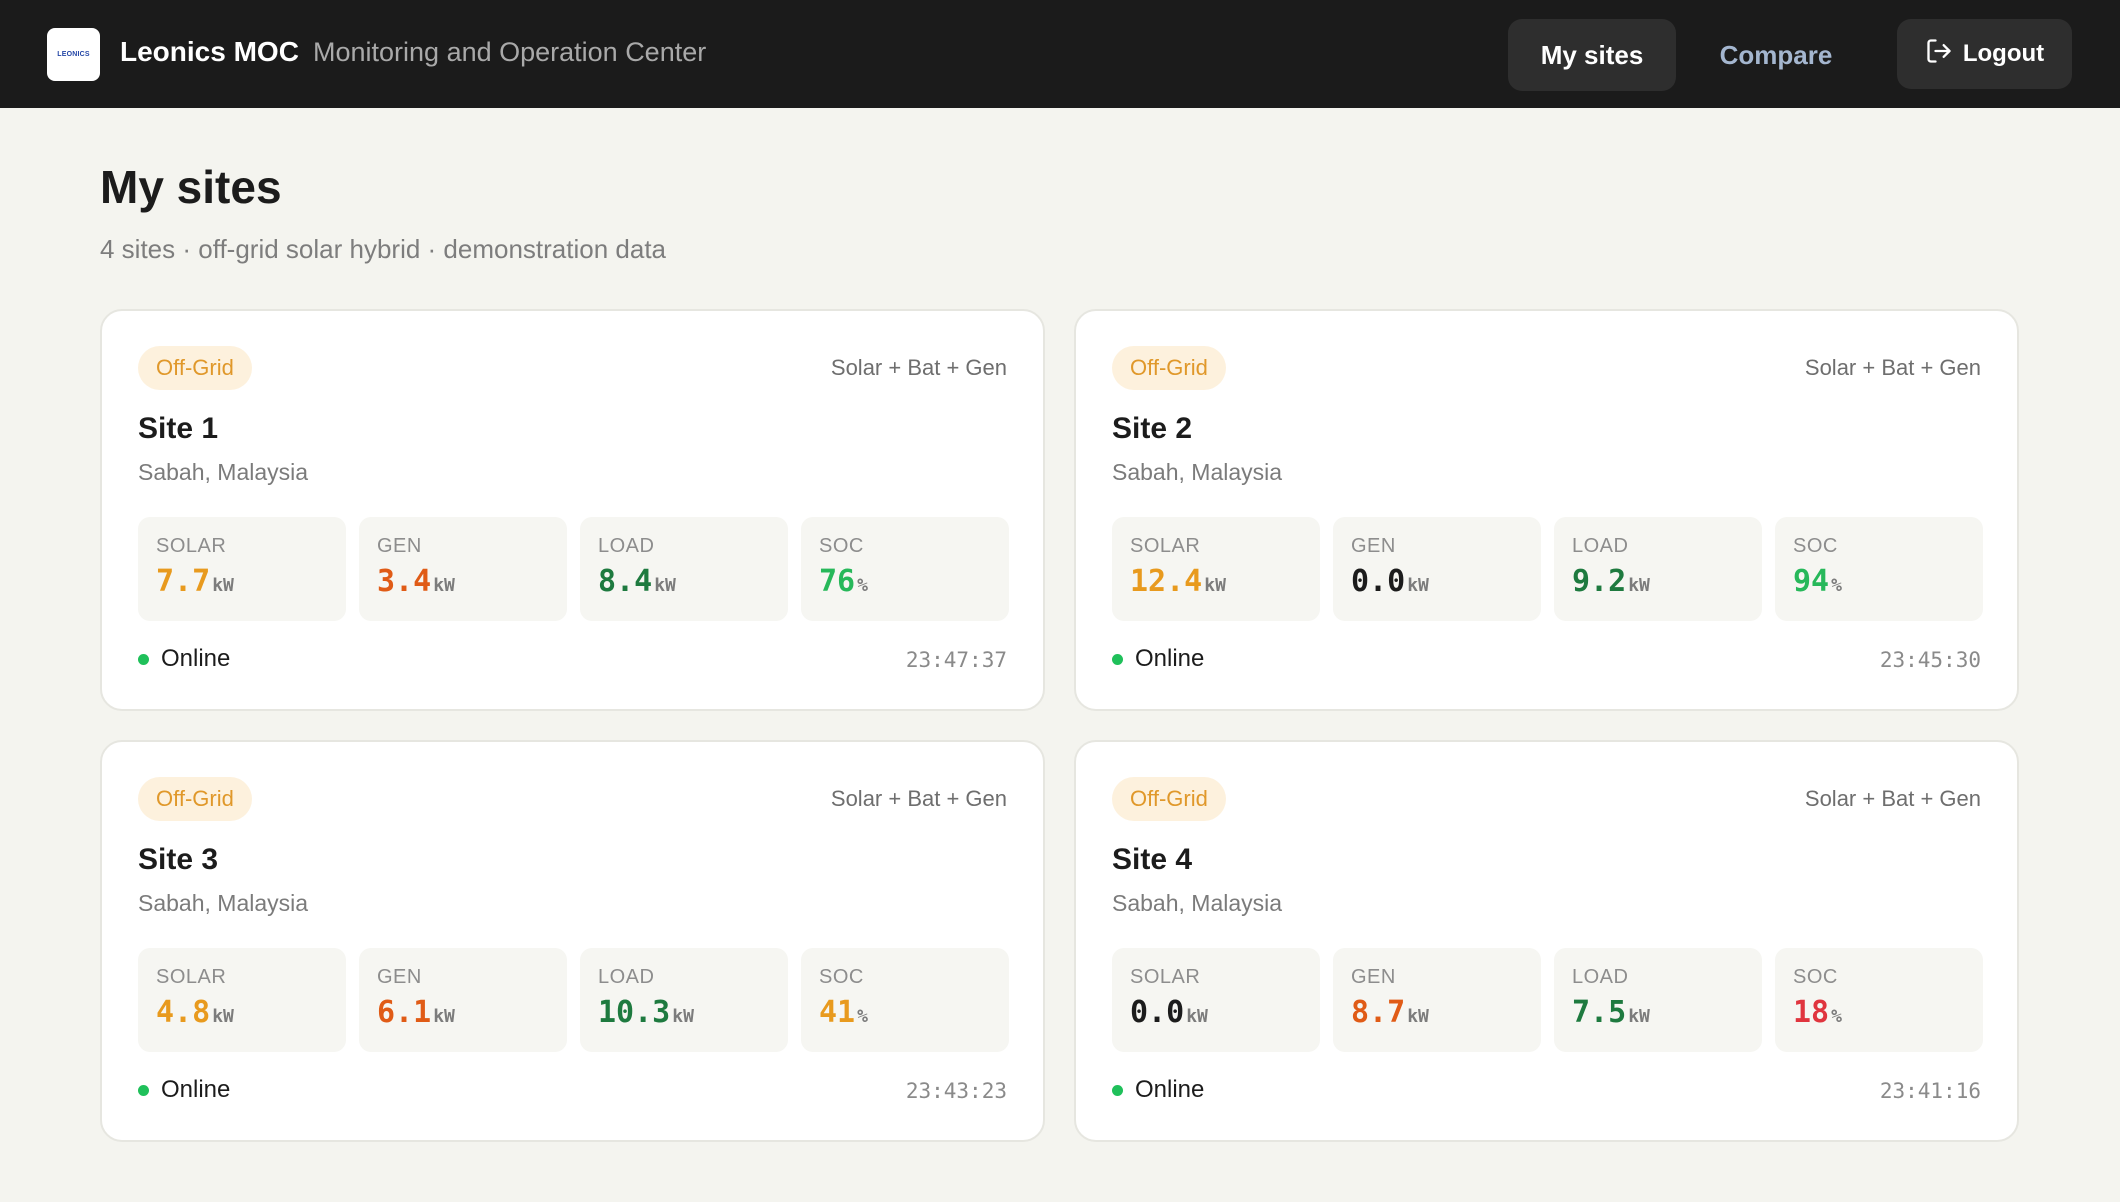 The width and height of the screenshot is (2120, 1202). I want to click on last-update-time: 23:45:30, so click(1930, 660).